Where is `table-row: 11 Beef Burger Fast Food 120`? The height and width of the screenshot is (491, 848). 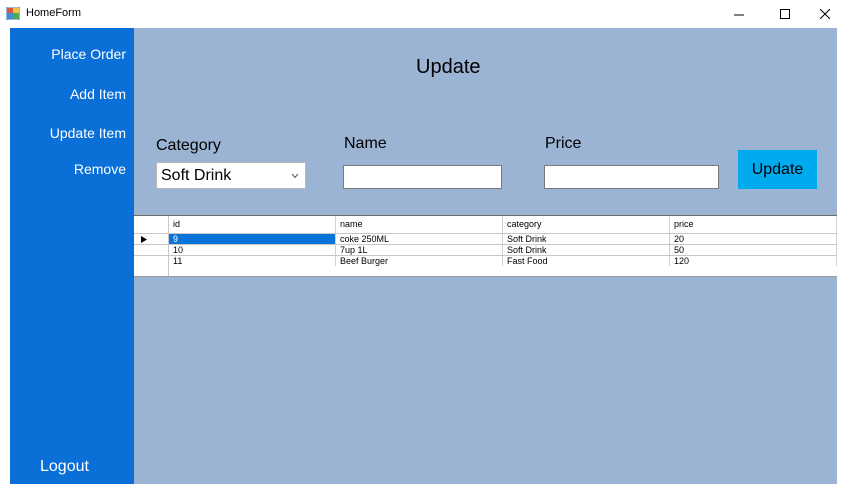 table-row: 11 Beef Burger Fast Food 120 is located at coordinates (485, 260).